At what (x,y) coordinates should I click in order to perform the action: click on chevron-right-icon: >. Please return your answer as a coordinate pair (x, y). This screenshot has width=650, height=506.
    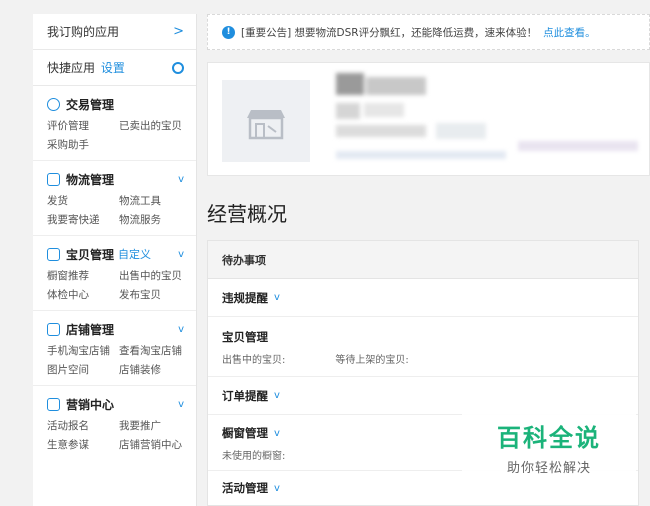
    Looking at the image, I should click on (178, 31).